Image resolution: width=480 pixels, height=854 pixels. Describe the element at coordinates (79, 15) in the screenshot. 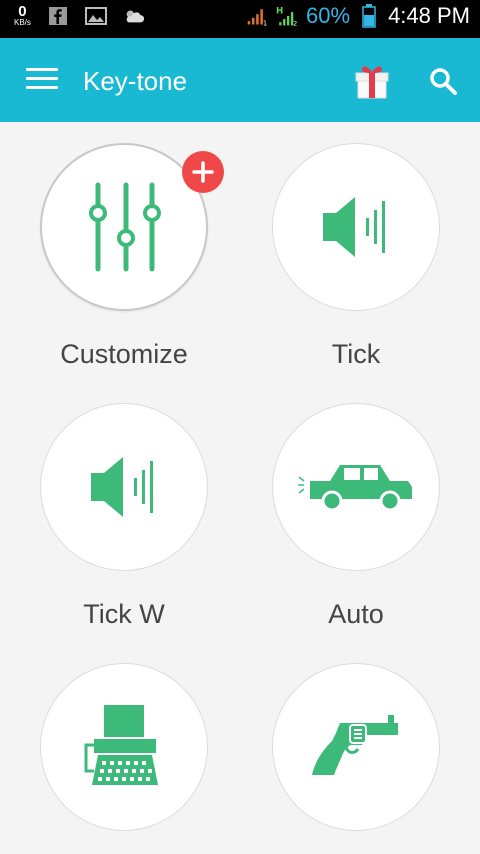

I see `status-notifications: 0 KB/s` at that location.